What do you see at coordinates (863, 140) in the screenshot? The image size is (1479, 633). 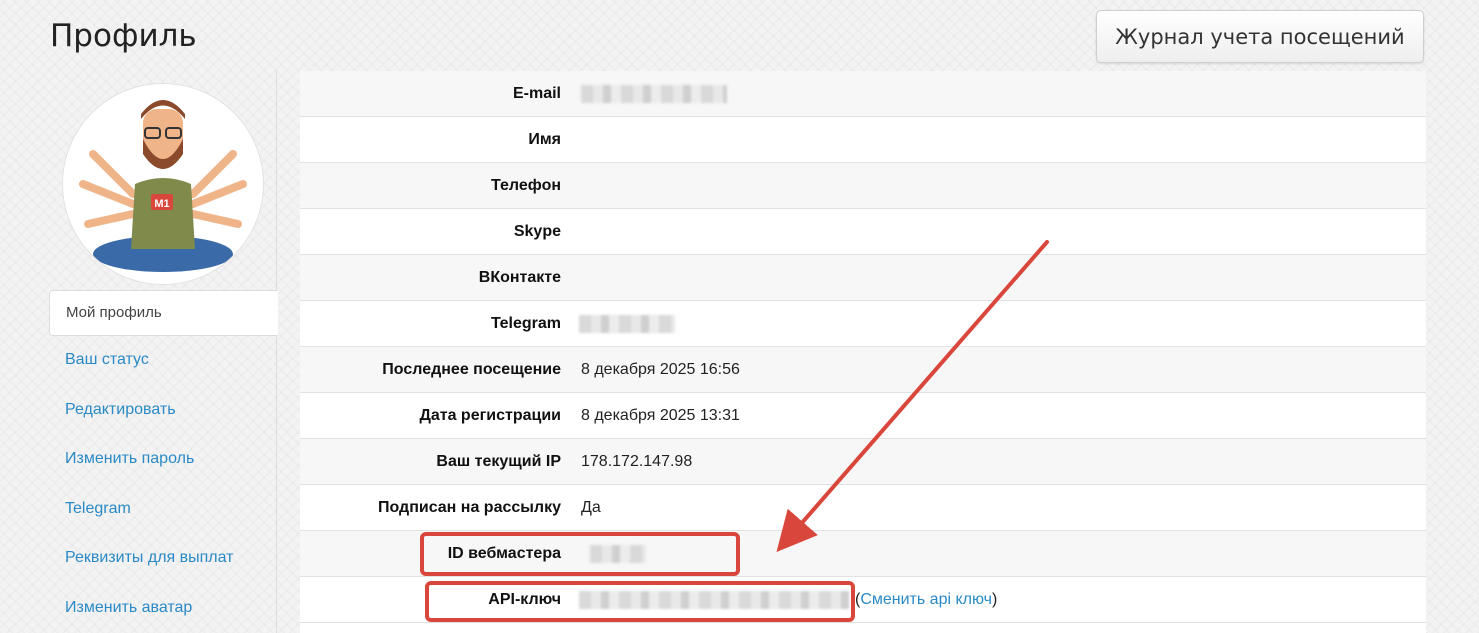 I see `row-name: Имя` at bounding box center [863, 140].